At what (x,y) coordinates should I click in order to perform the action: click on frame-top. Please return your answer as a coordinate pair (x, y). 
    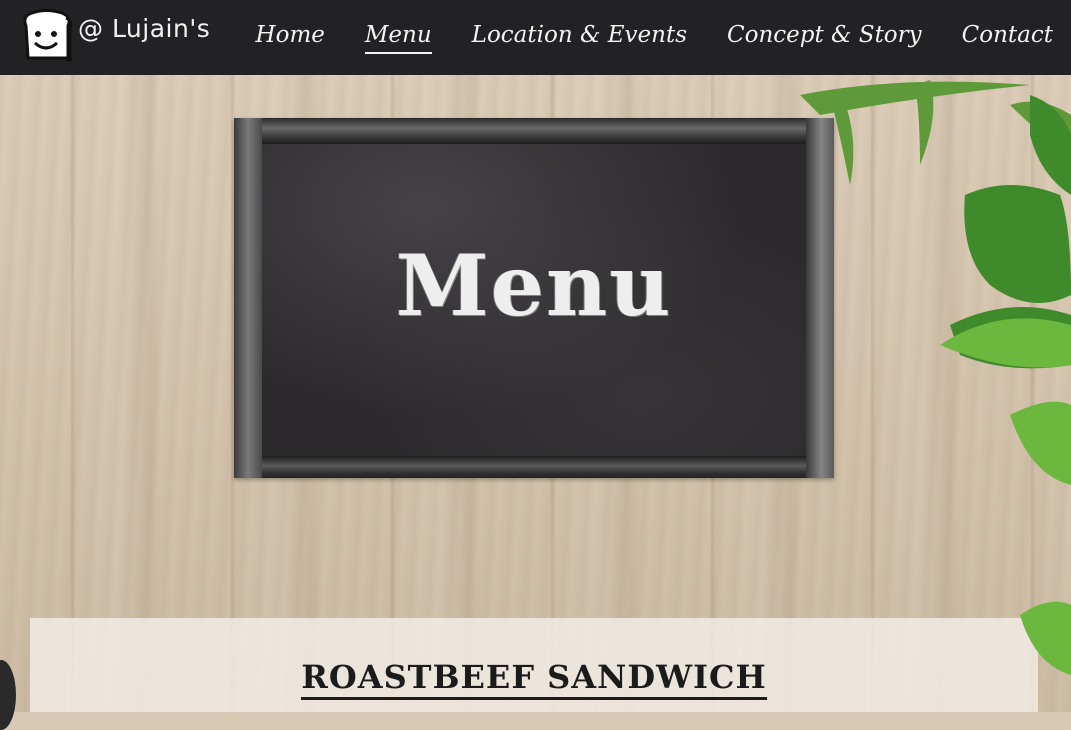
    Looking at the image, I should click on (534, 131).